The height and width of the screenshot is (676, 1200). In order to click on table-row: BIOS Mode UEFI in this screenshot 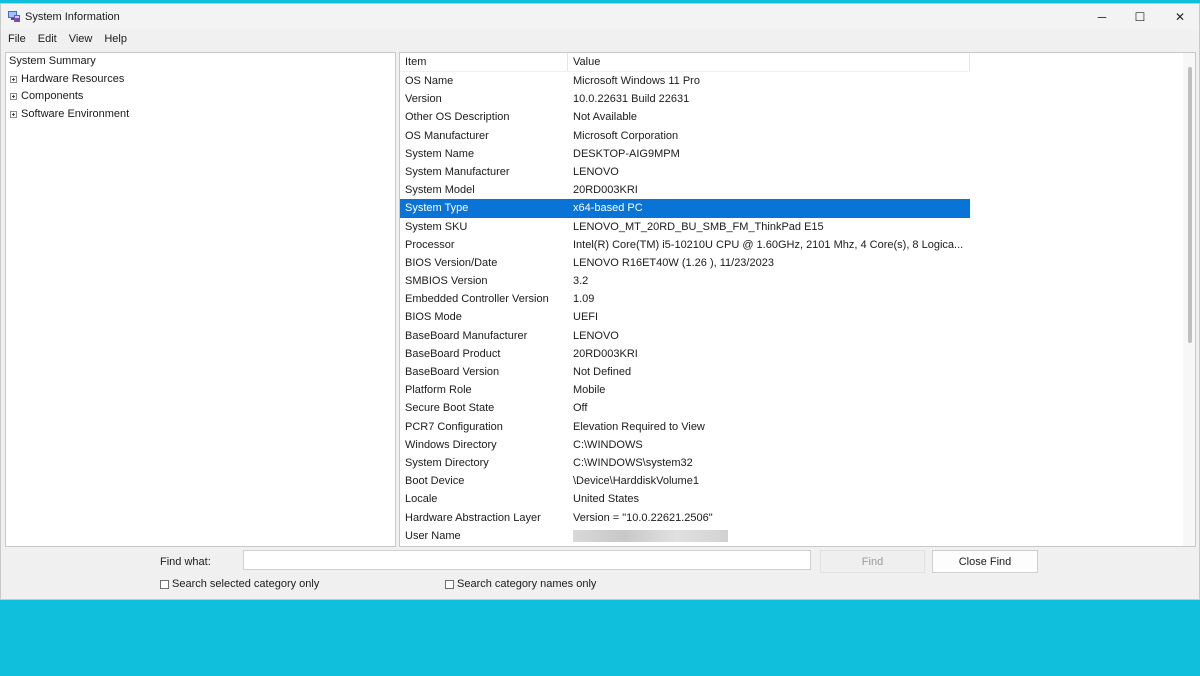, I will do `click(685, 317)`.